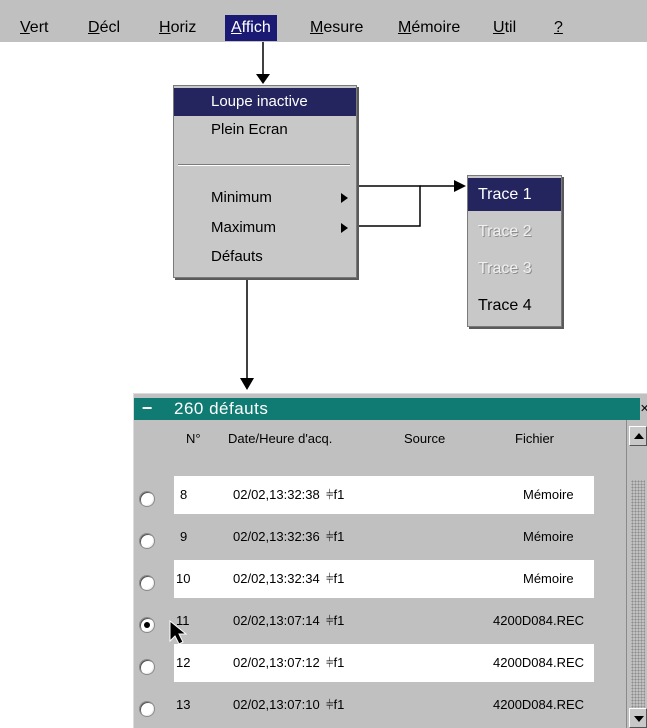 The height and width of the screenshot is (728, 647). I want to click on submenu-item-trace-2: Trace 2, so click(505, 231).